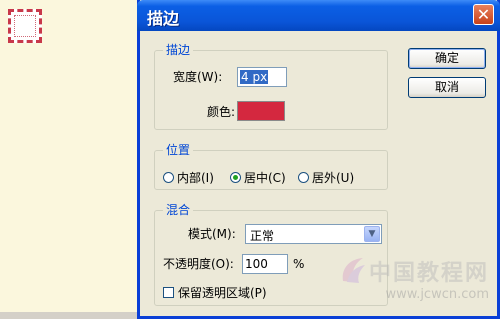 The width and height of the screenshot is (500, 319). I want to click on preserve-transparency-label: 保留透明区域(P), so click(222, 293).